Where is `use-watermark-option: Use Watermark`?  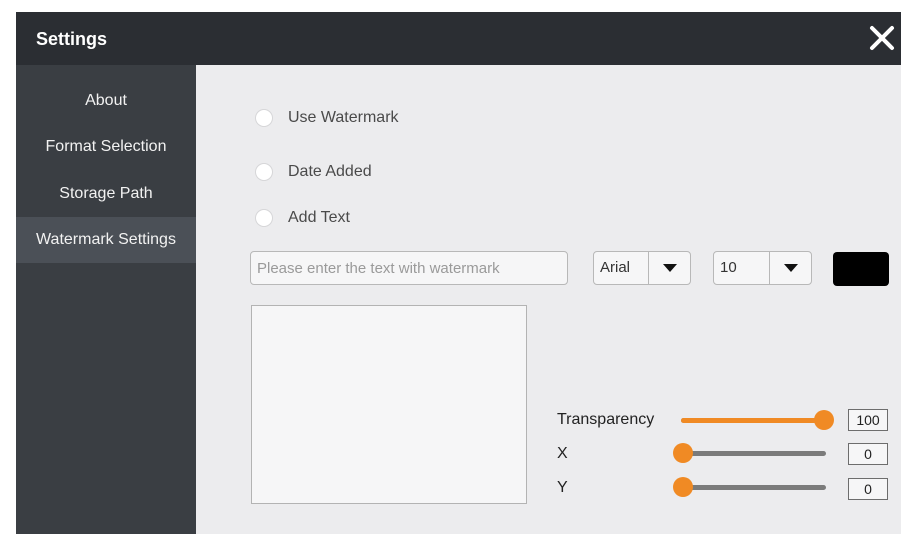 use-watermark-option: Use Watermark is located at coordinates (327, 118).